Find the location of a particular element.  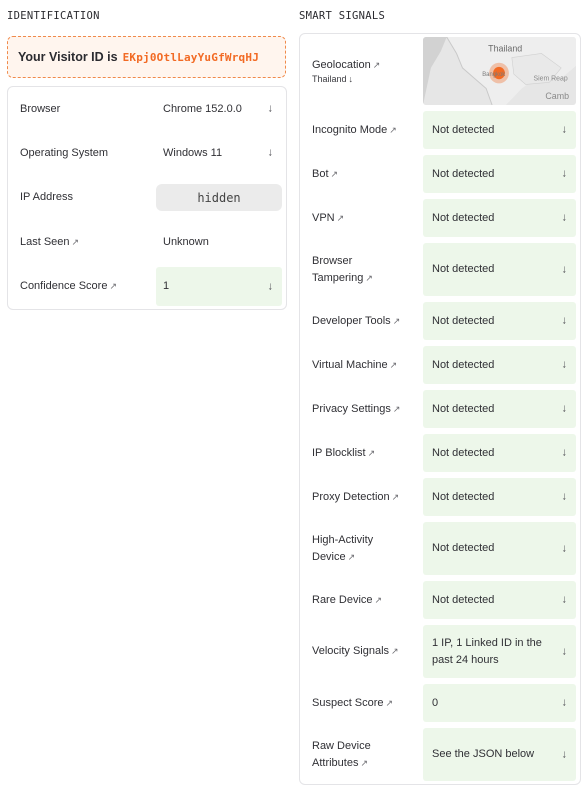

velocity-signals-label-wrap: Velocity Signals ↗ is located at coordinates (355, 651).